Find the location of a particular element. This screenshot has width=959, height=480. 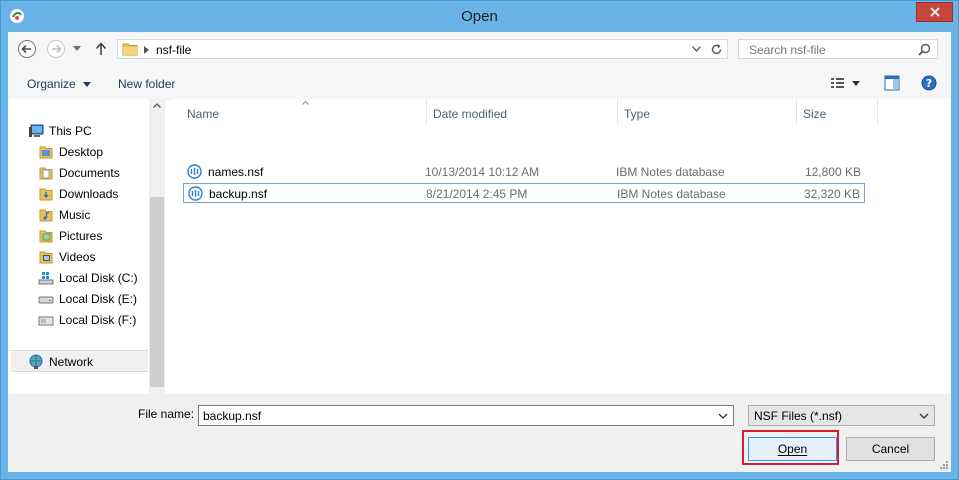

nav-item-this-pc: This PC is located at coordinates (60, 131).